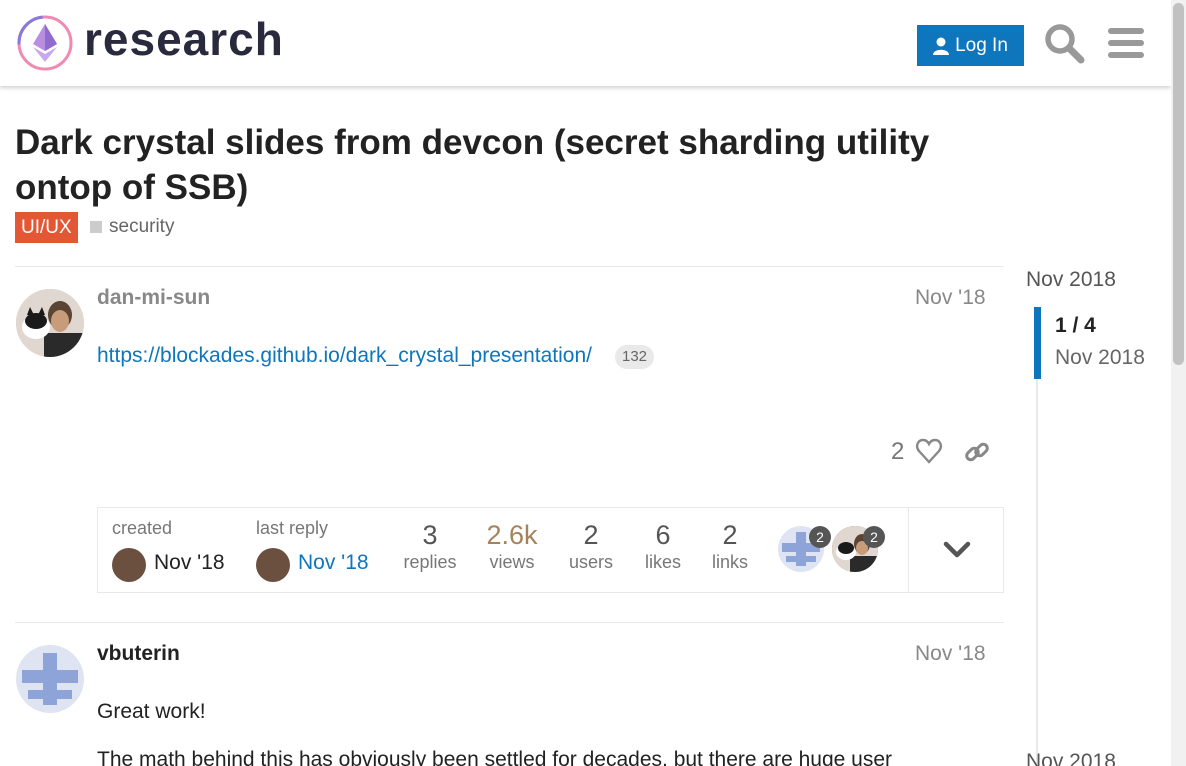 This screenshot has width=1186, height=766. I want to click on stat-users: 2 users, so click(591, 547).